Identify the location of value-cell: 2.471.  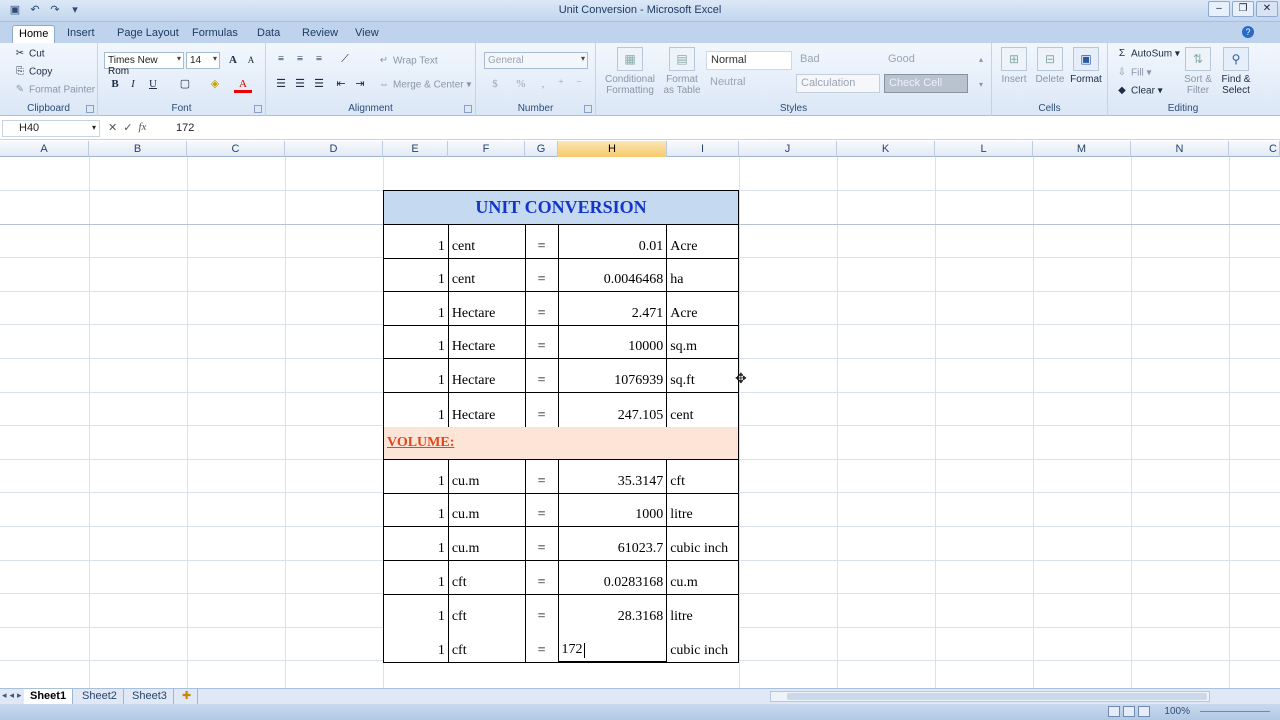
(613, 308).